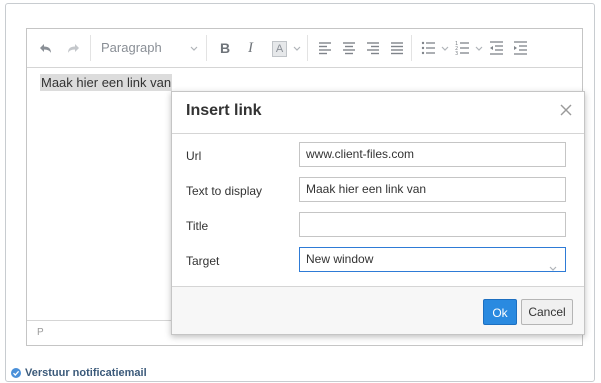  I want to click on target-select: New window, so click(432, 259).